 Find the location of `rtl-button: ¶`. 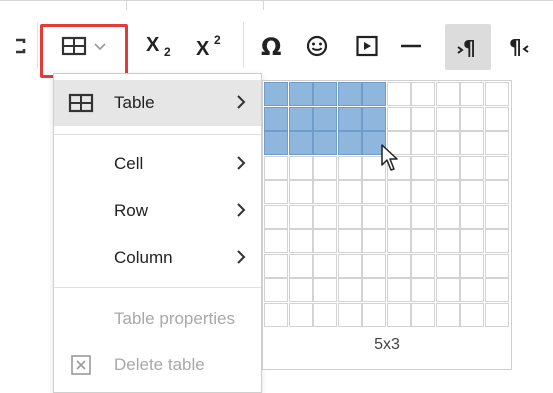

rtl-button: ¶ is located at coordinates (520, 46).